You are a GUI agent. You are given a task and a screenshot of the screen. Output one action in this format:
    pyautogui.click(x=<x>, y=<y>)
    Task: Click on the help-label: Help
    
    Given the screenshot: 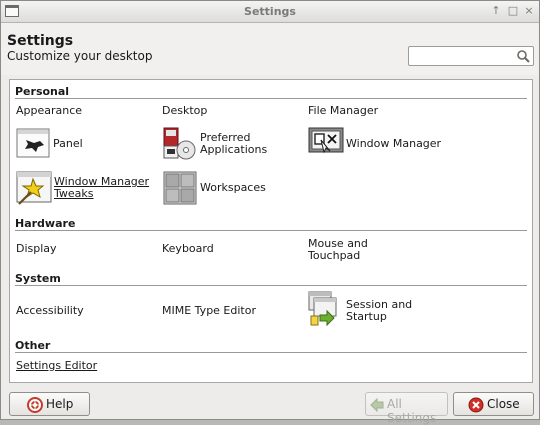 What is the action you would take?
    pyautogui.click(x=60, y=404)
    